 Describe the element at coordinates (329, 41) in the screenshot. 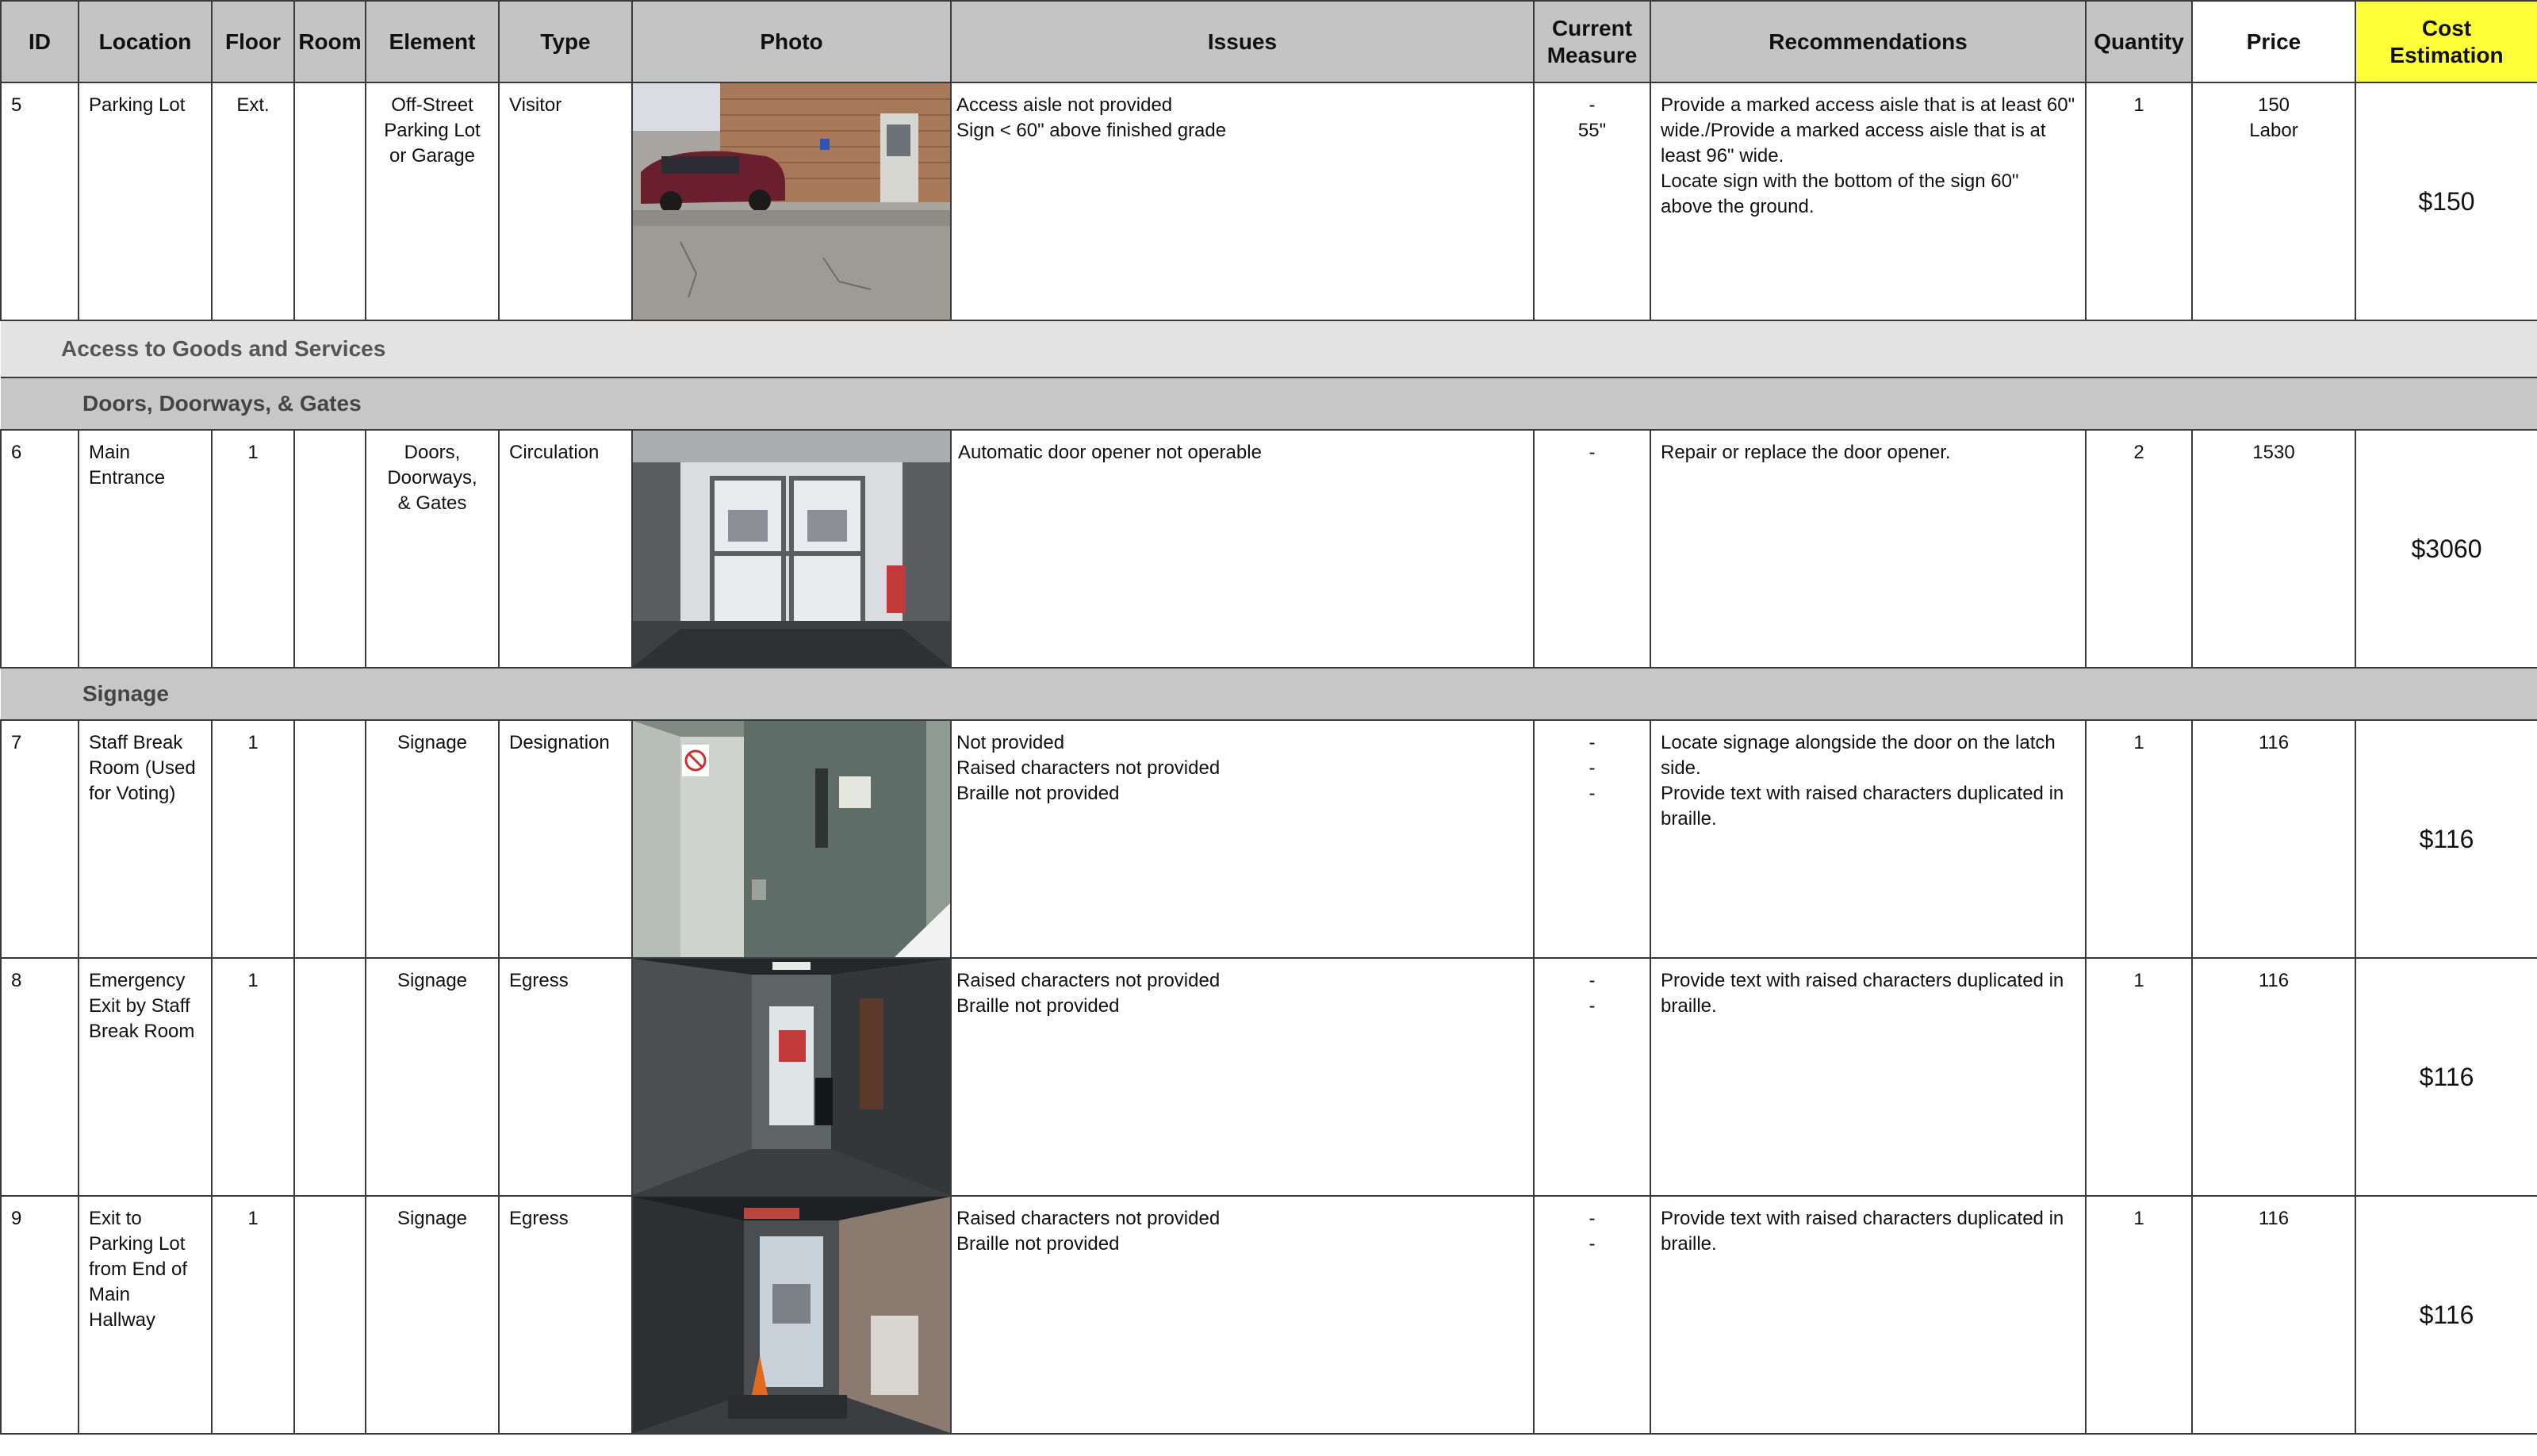

I see `col-header-room: Room` at that location.